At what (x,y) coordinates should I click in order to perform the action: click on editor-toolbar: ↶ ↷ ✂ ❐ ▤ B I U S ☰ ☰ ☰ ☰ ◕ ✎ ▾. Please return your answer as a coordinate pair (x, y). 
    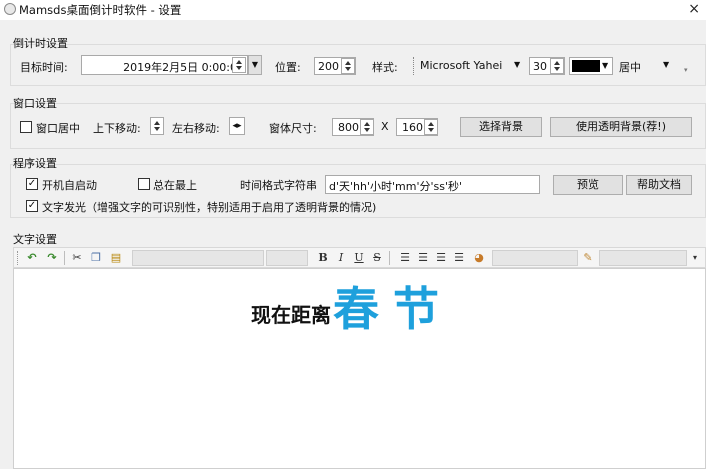
    Looking at the image, I should click on (359, 257).